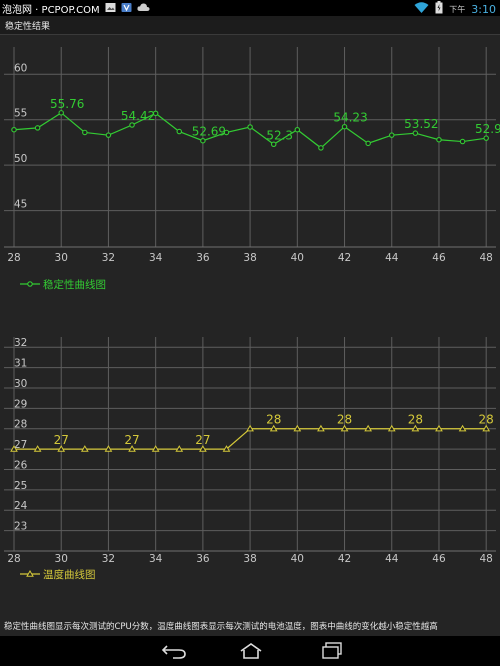  Describe the element at coordinates (457, 9) in the screenshot. I see `status-ampm: 下午` at that location.